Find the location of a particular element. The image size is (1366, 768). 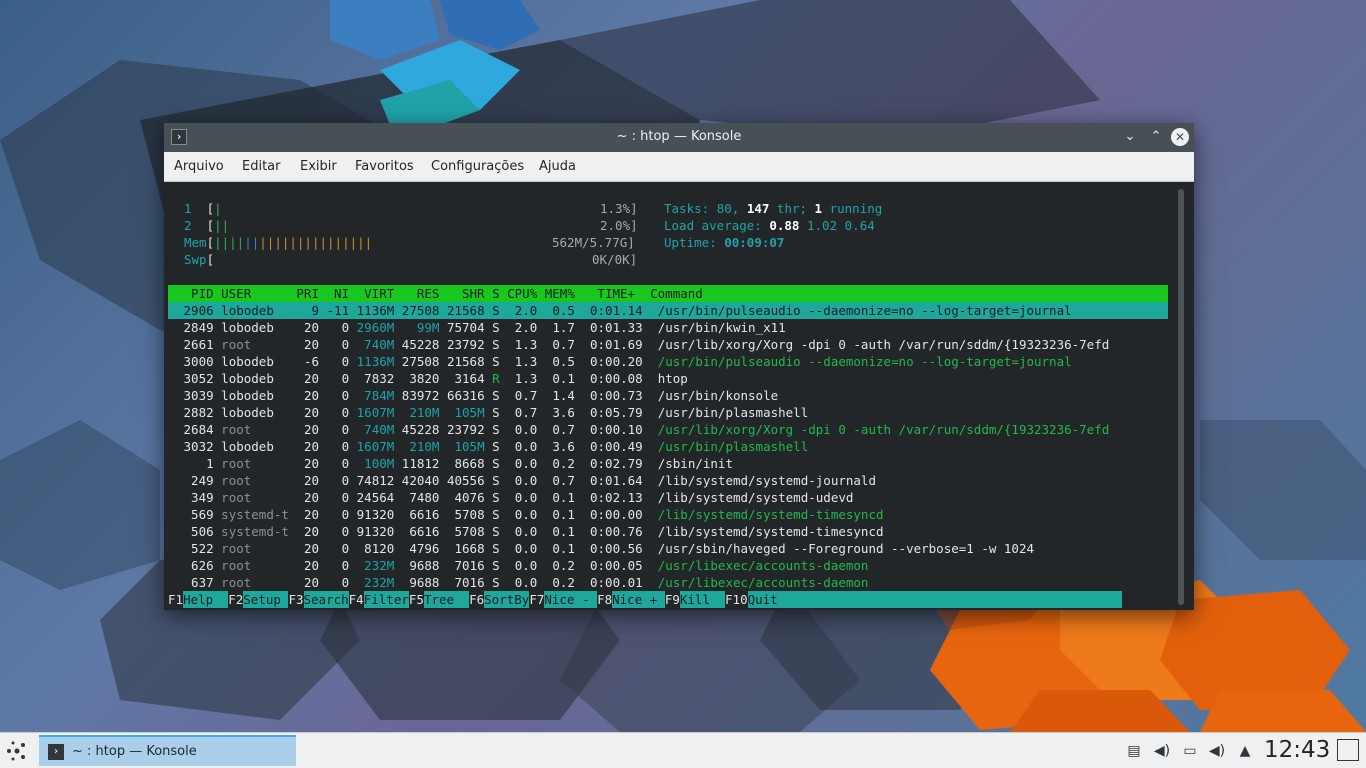

fkey-label-f3: Search is located at coordinates (326, 599).